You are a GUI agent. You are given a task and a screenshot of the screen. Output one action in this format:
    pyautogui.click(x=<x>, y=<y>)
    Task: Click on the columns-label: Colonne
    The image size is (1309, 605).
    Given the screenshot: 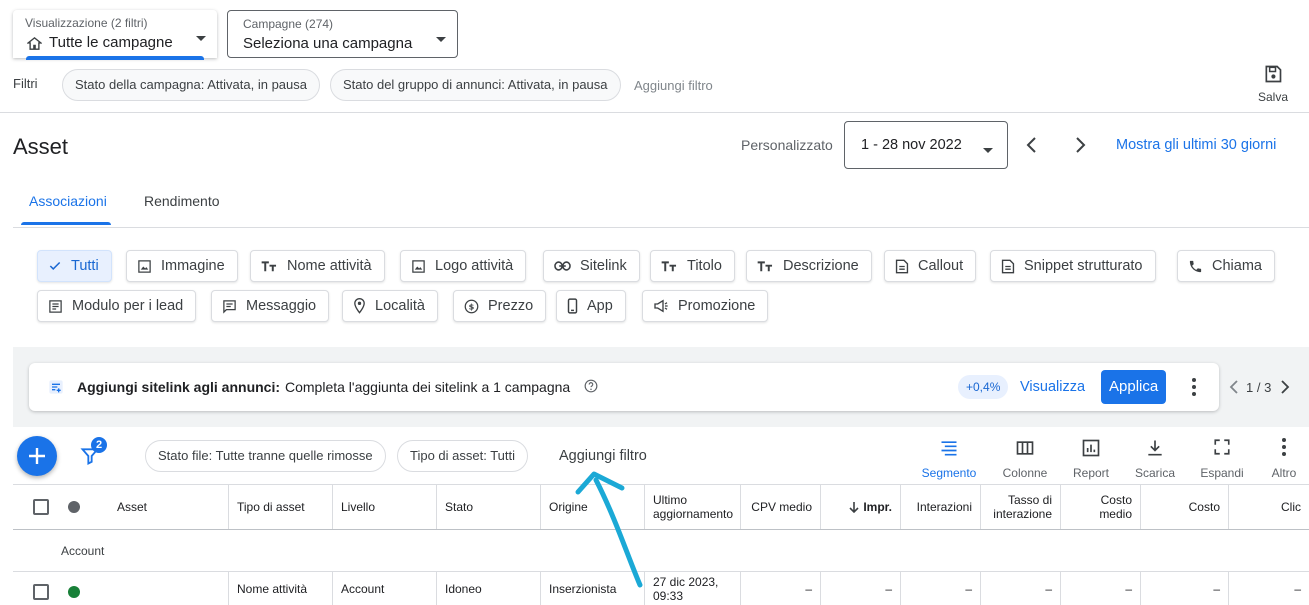 What is the action you would take?
    pyautogui.click(x=1025, y=473)
    